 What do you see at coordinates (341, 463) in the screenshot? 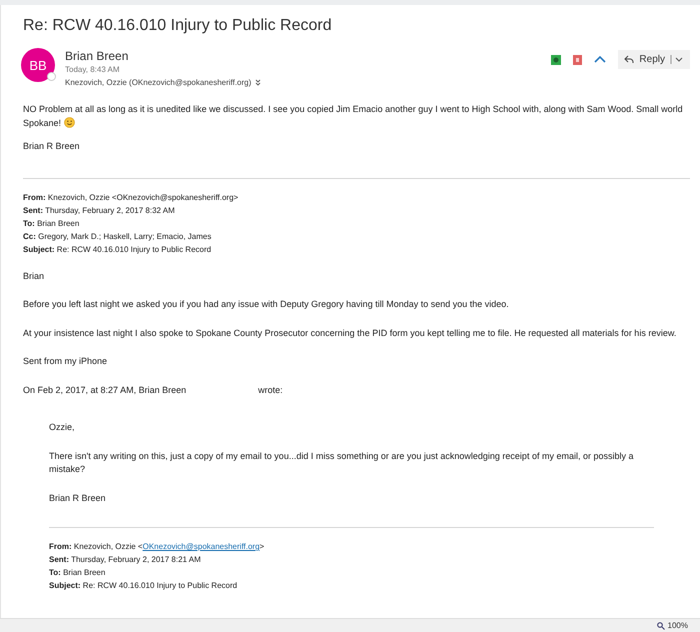
I see `message-paragraph: There isn't any writing on this, just a copy of my email to you...did I miss something or are you just acknowledging receipt of my email, or possibly a mistake?` at bounding box center [341, 463].